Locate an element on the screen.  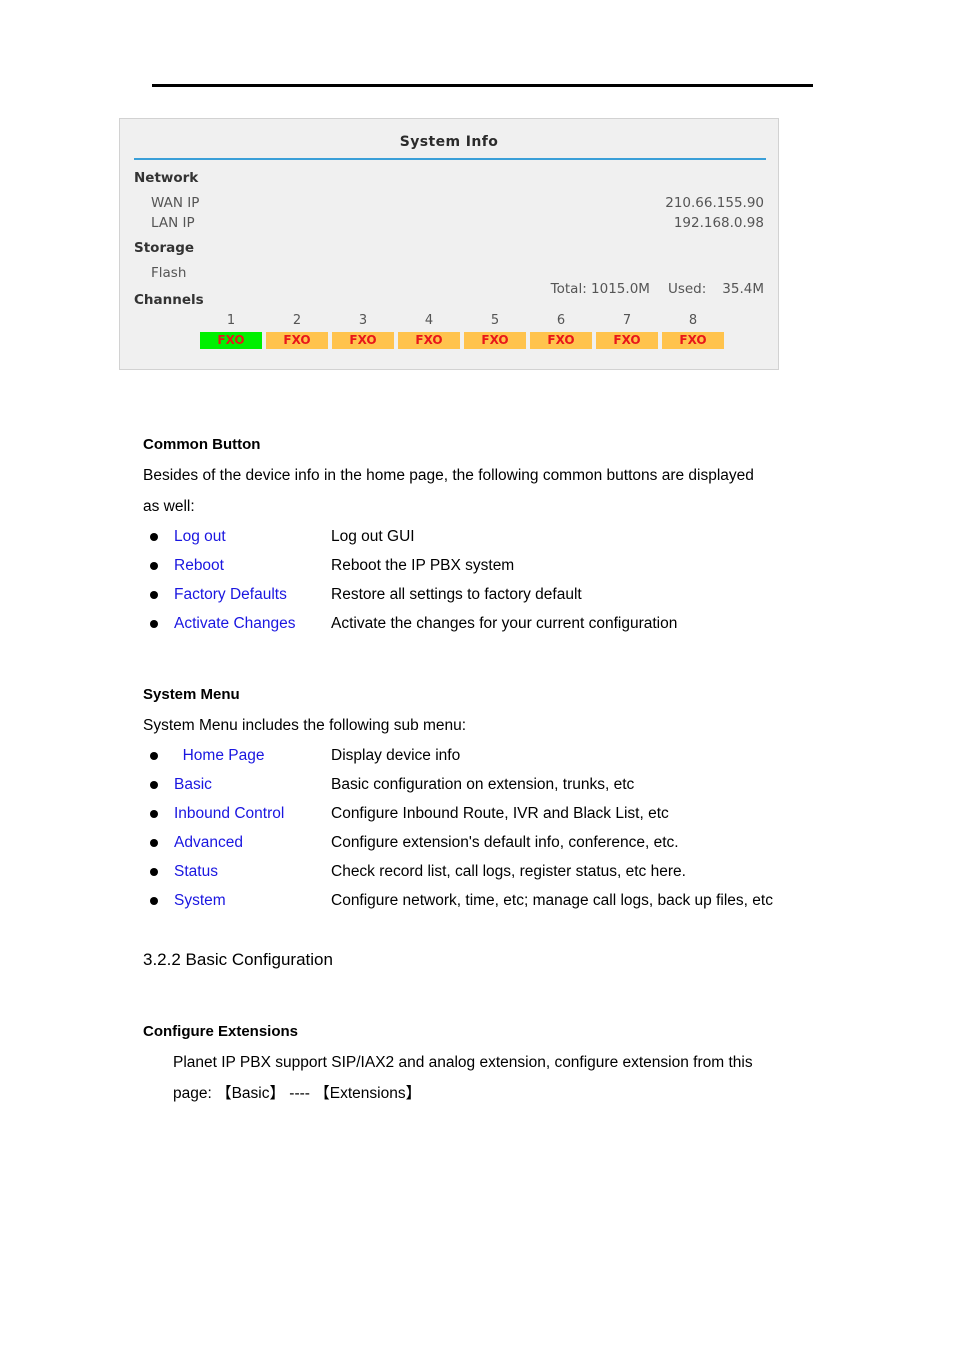
lan-ip-value: 192.168.0.98 is located at coordinates (718, 223).